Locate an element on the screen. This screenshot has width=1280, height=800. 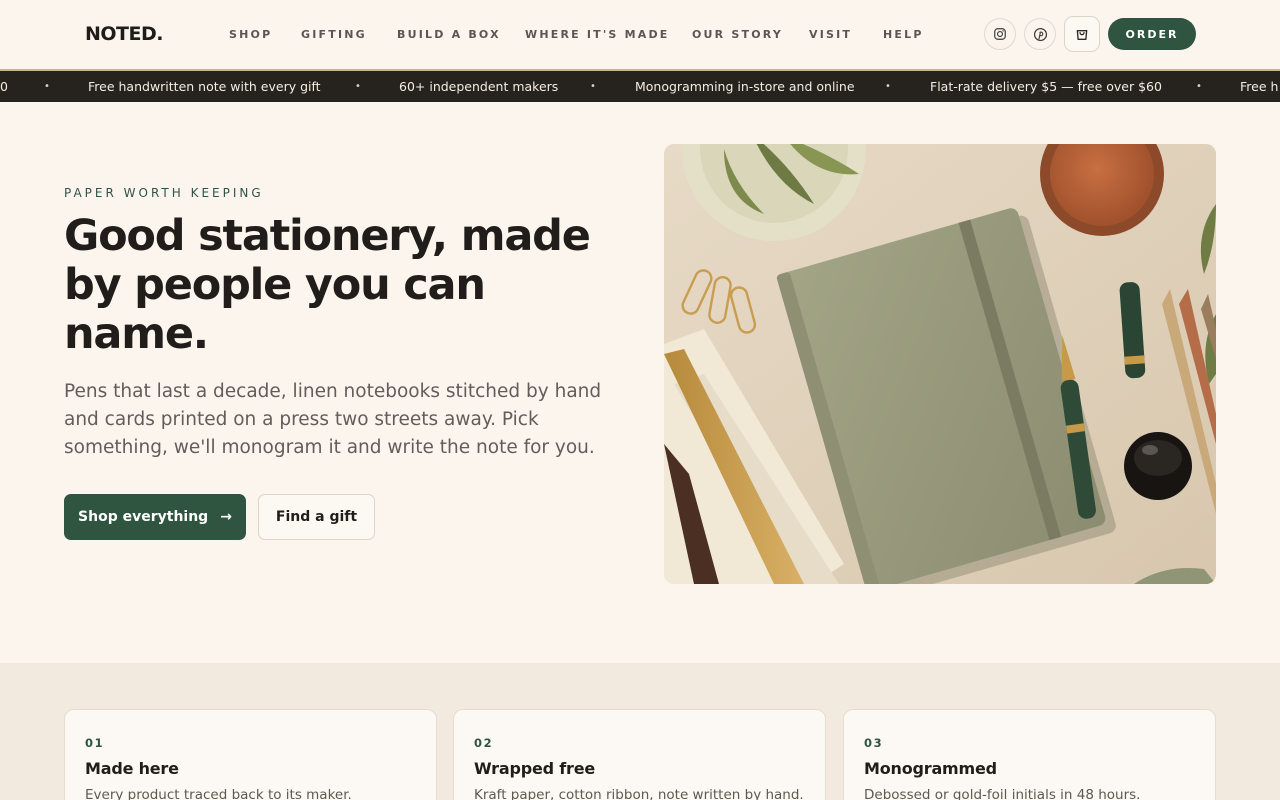
pinterest-icon is located at coordinates (1040, 34).